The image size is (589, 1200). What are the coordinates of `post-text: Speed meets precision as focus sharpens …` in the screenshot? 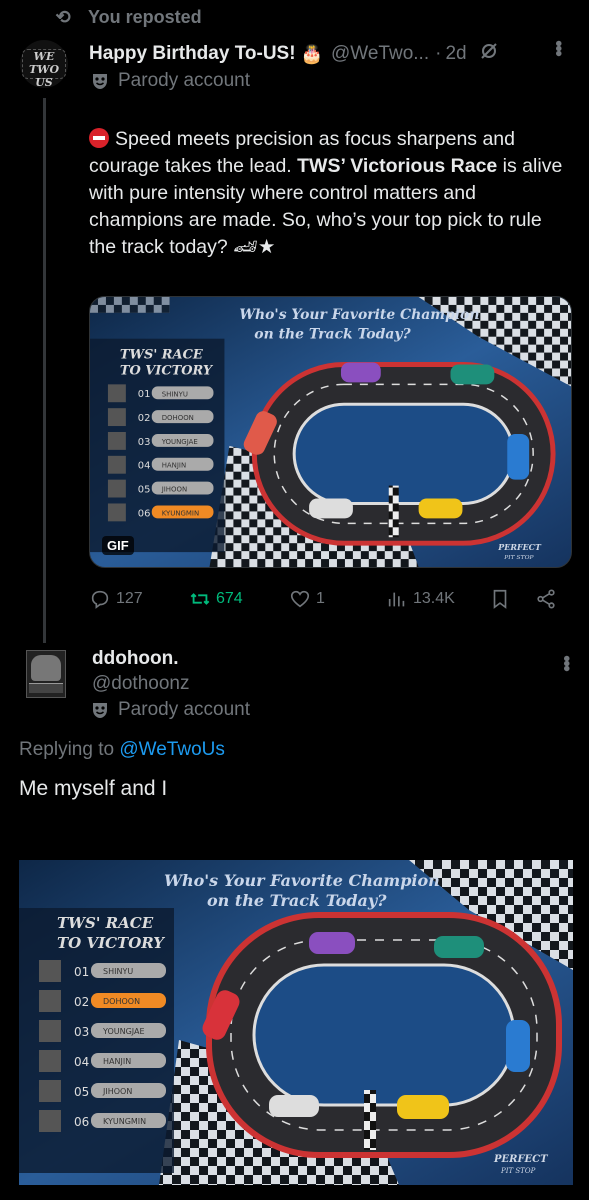 It's located at (329, 193).